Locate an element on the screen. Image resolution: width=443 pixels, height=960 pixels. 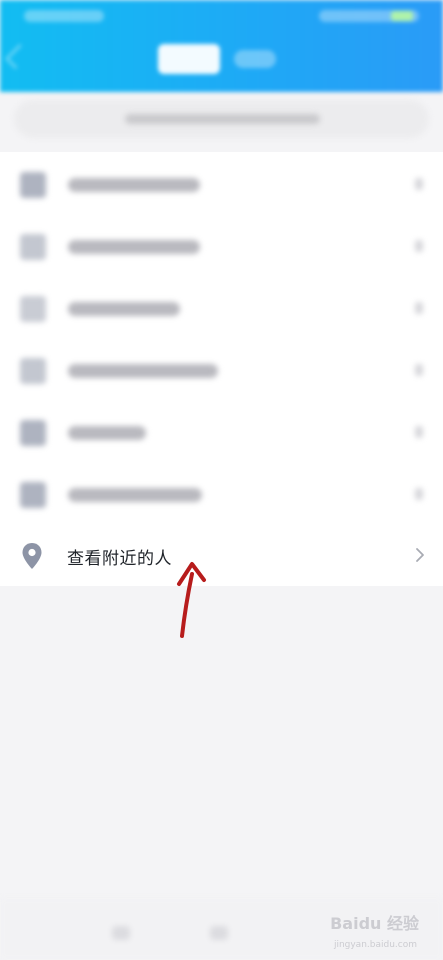
top-header is located at coordinates (221, 46).